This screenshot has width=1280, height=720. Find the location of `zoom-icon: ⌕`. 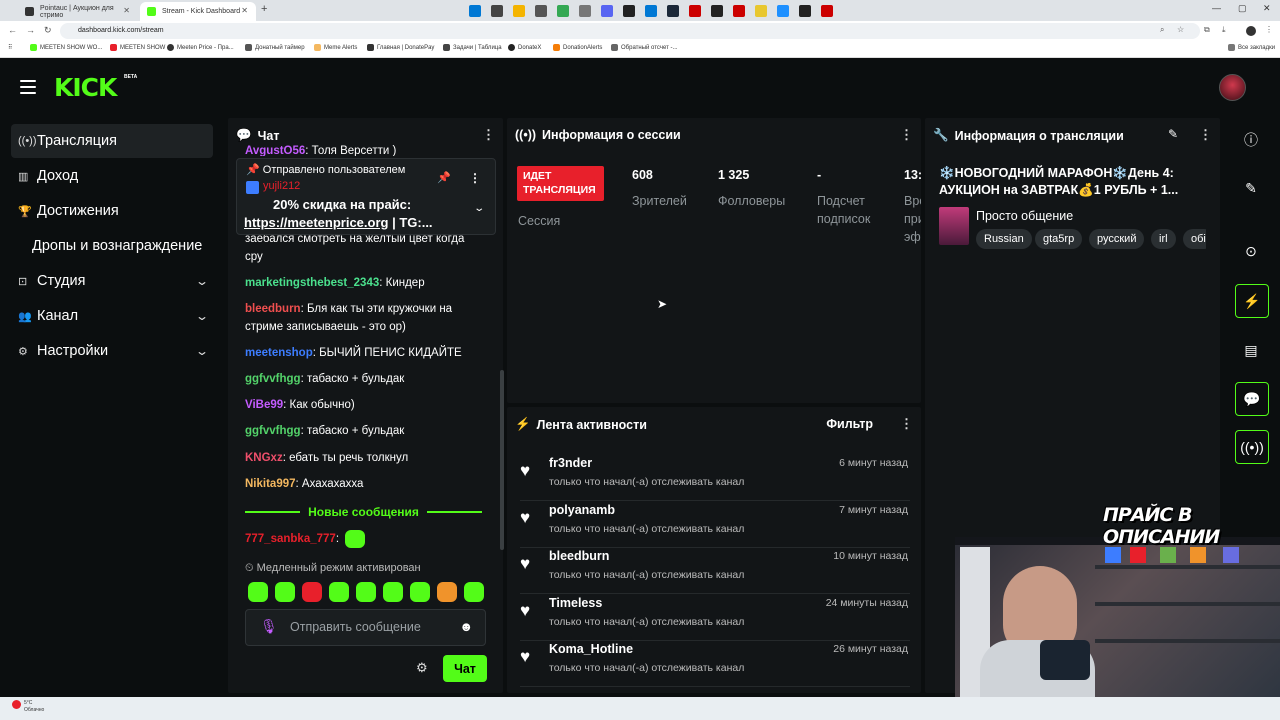

zoom-icon: ⌕ is located at coordinates (1162, 30).